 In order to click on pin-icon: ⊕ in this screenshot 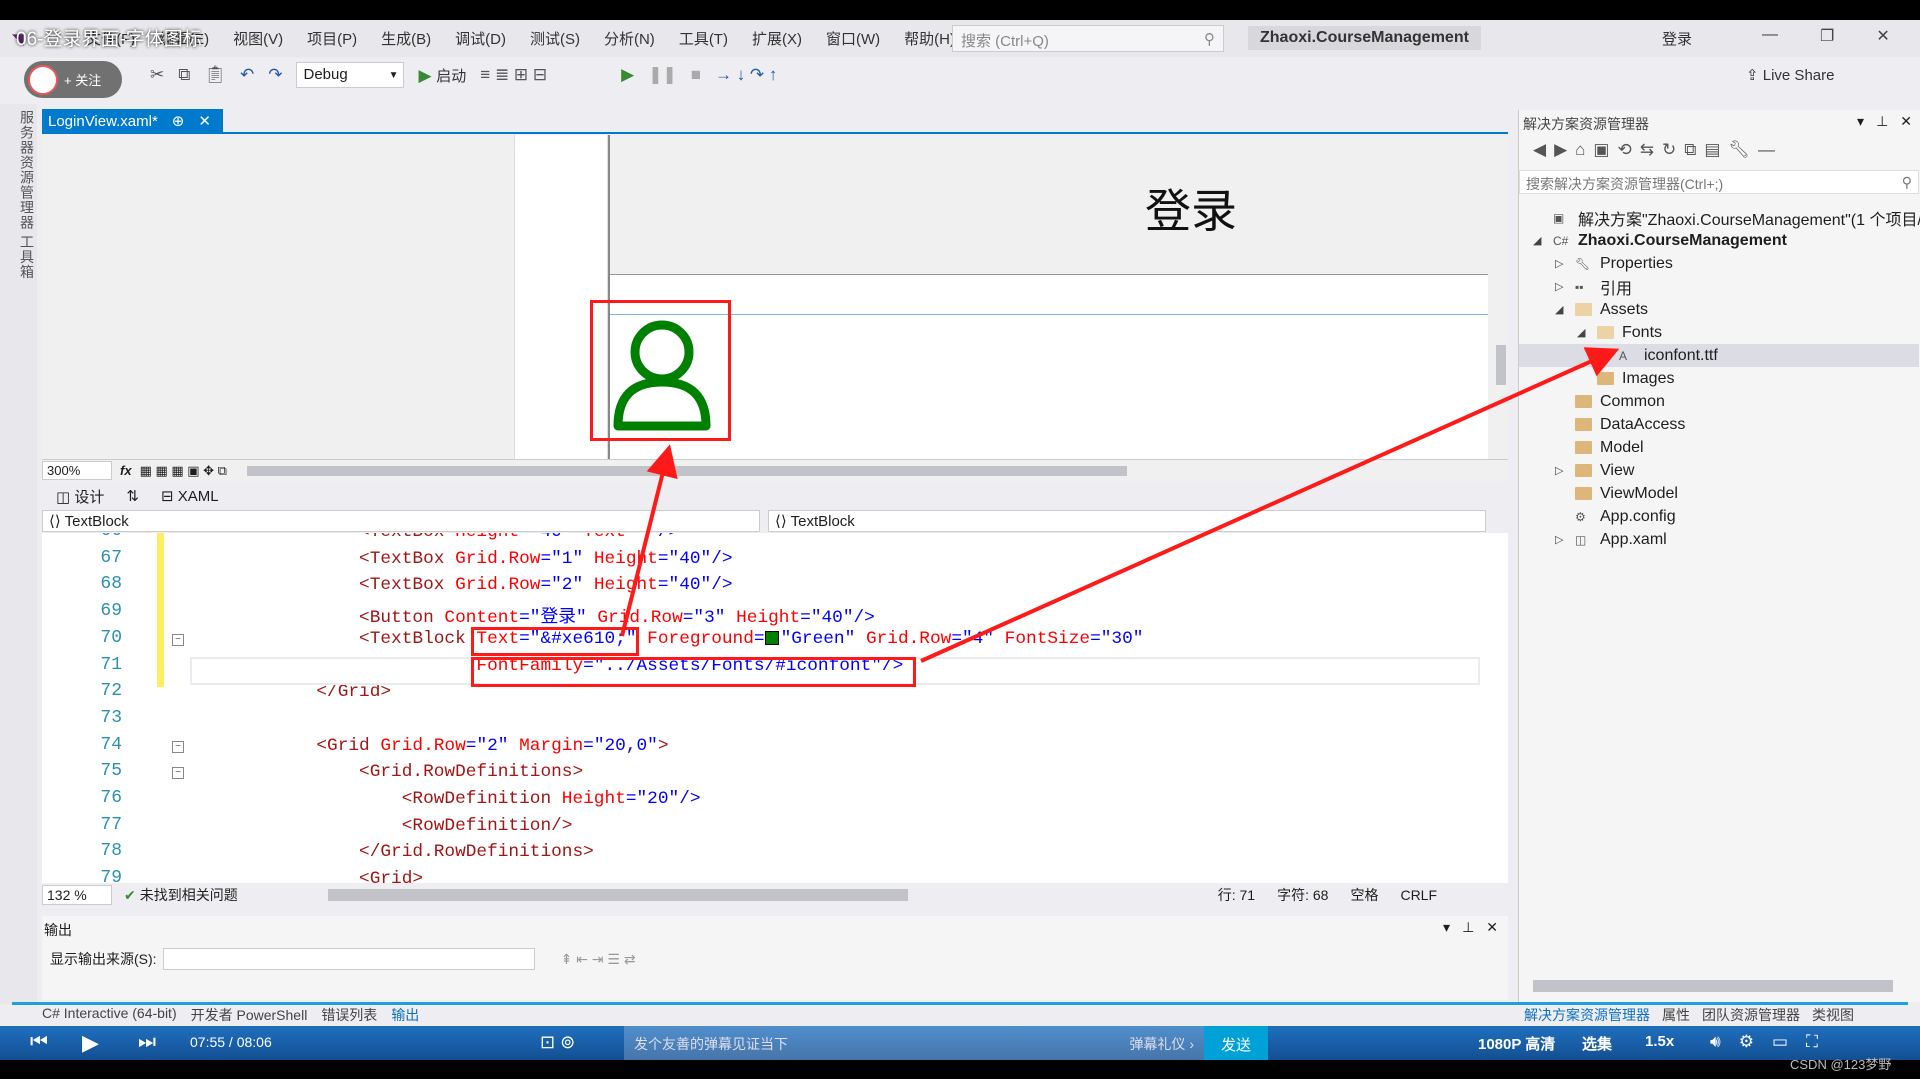, I will do `click(178, 121)`.